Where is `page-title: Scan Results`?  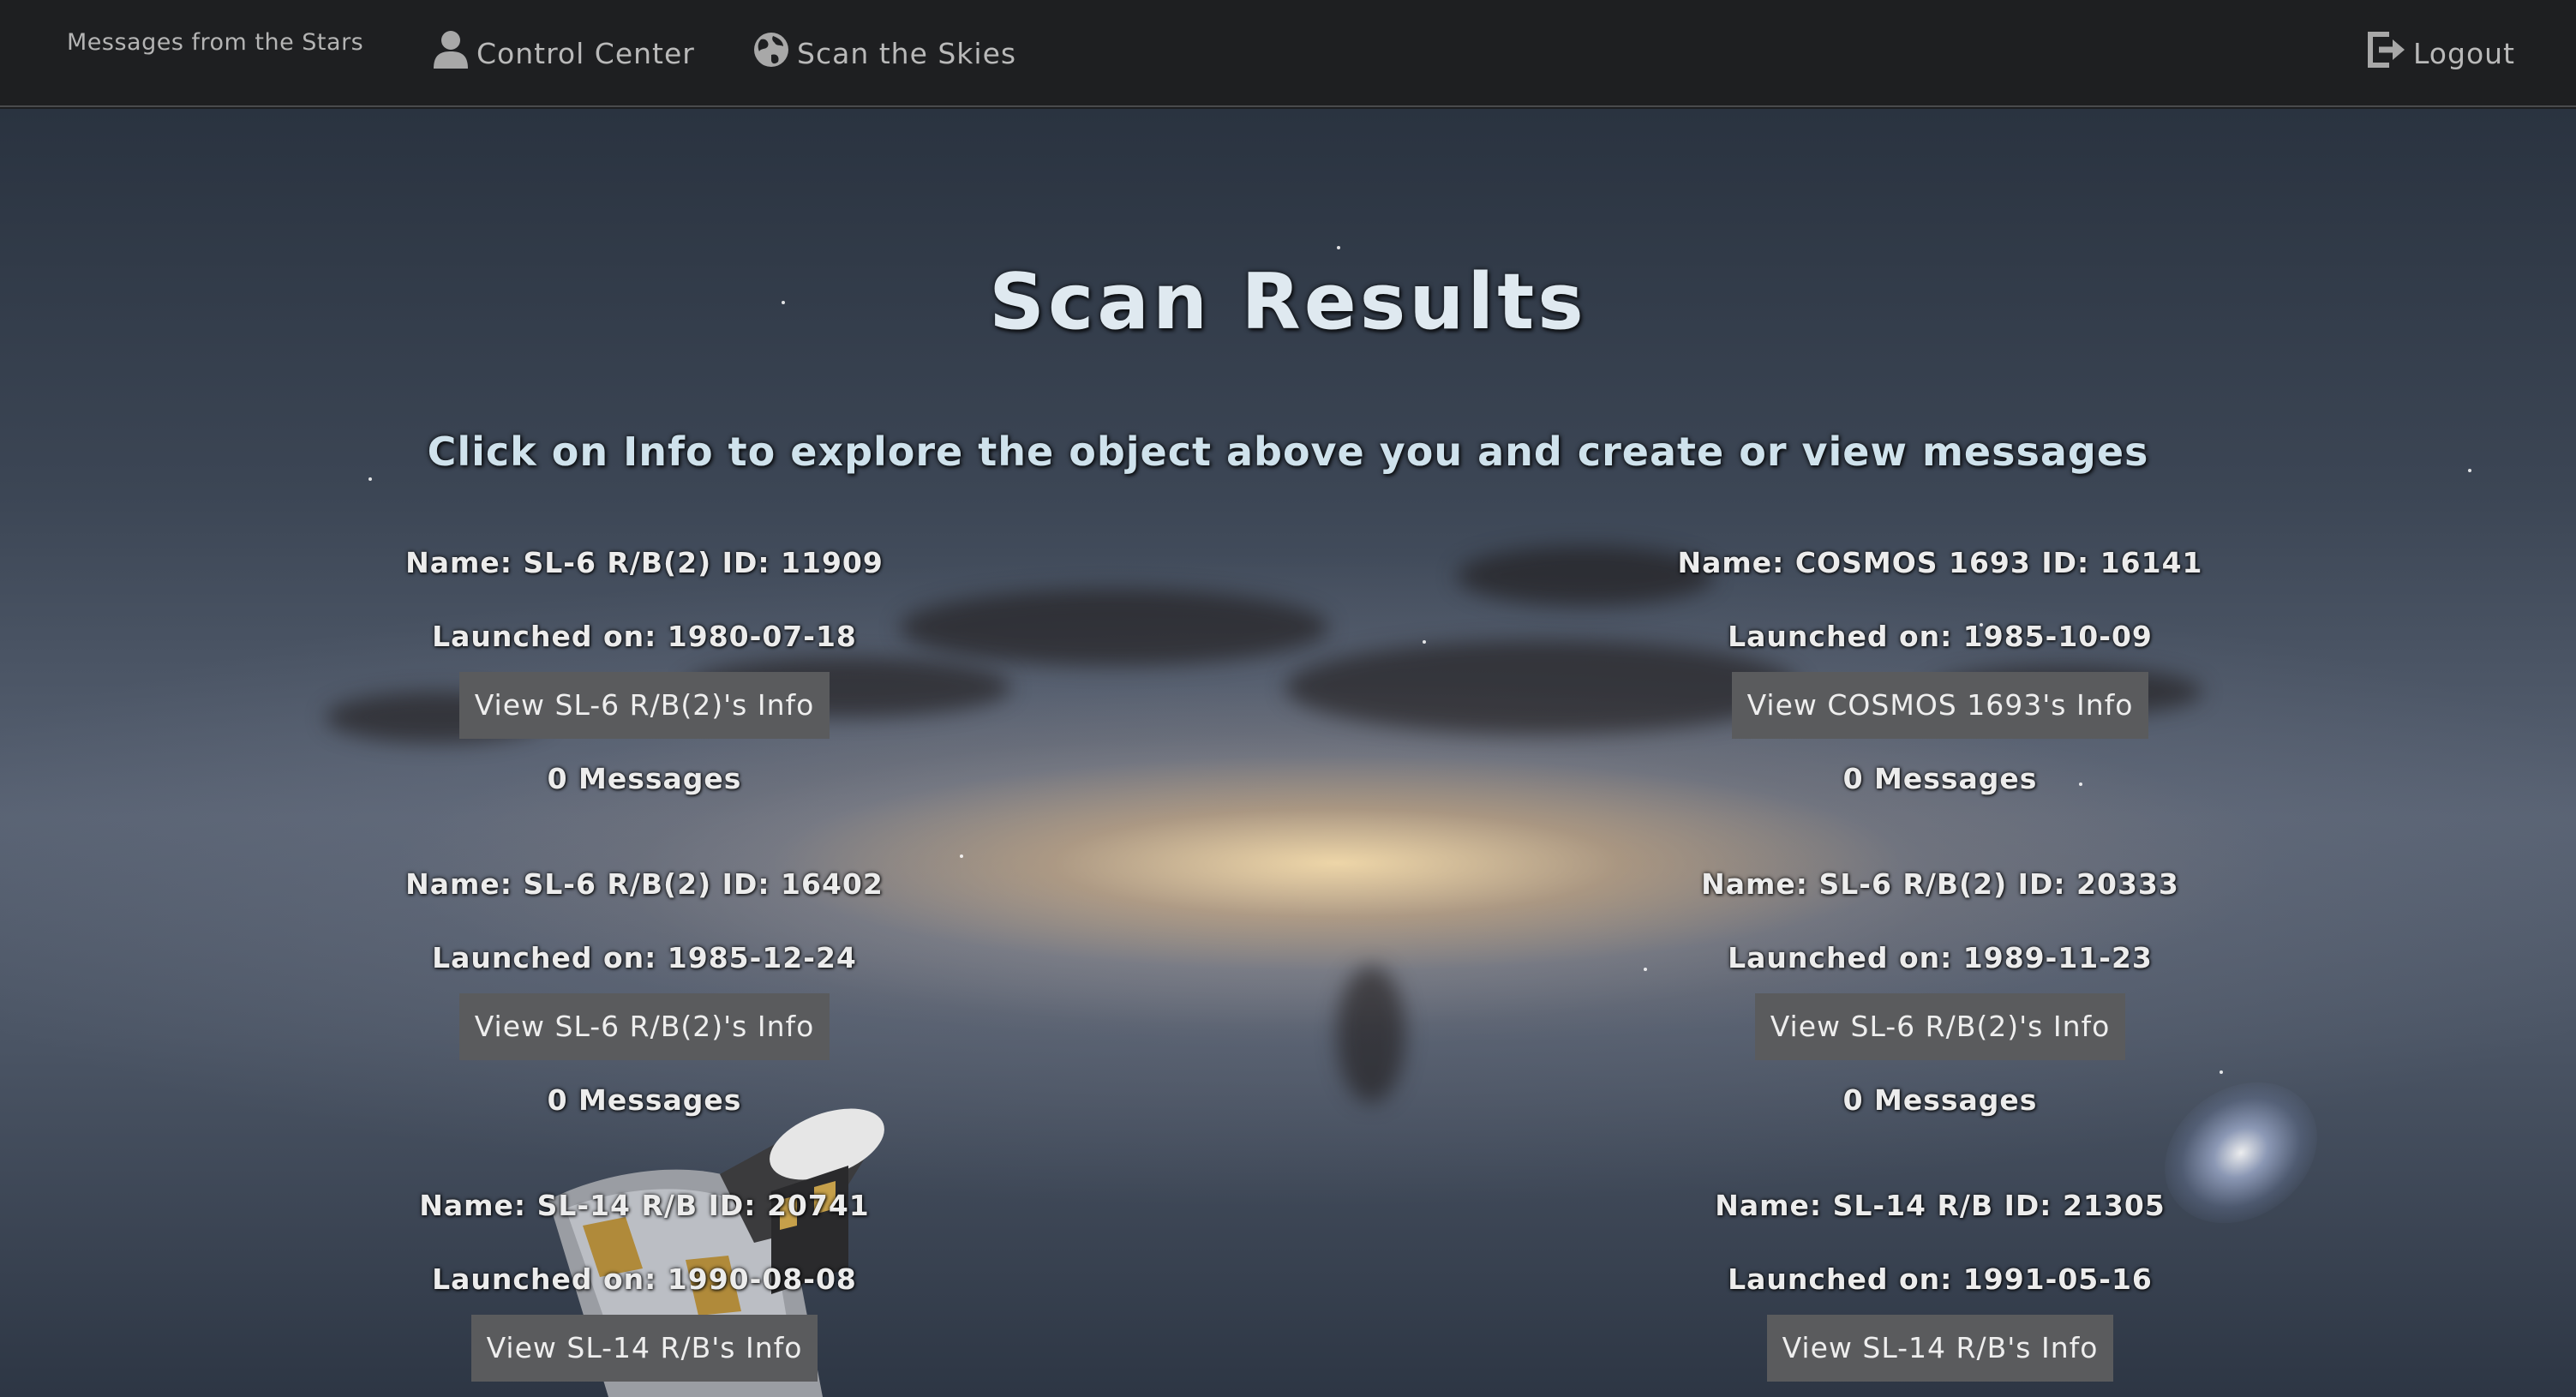
page-title: Scan Results is located at coordinates (1288, 302).